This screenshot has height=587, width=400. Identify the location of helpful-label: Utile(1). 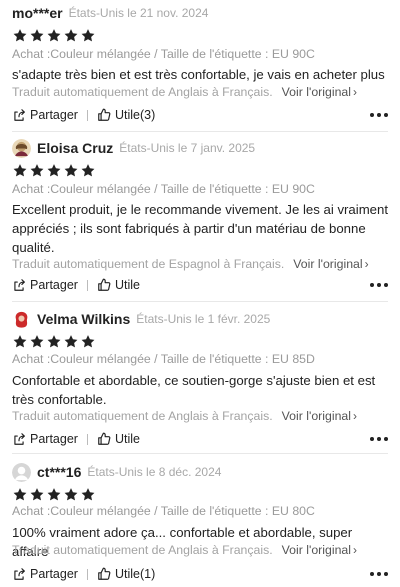
(135, 574).